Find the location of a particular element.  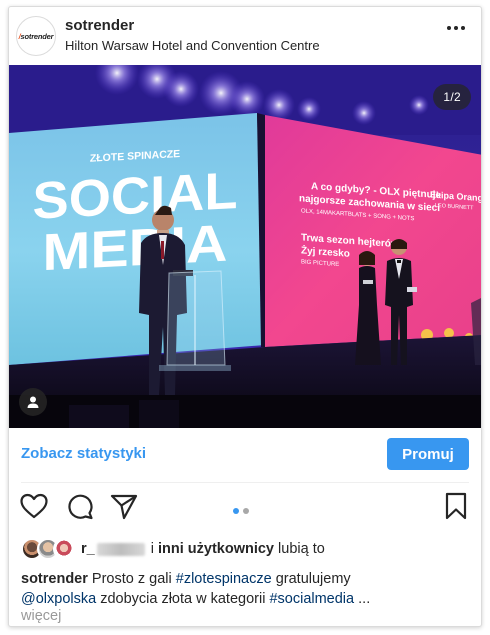

send-icon is located at coordinates (124, 507).